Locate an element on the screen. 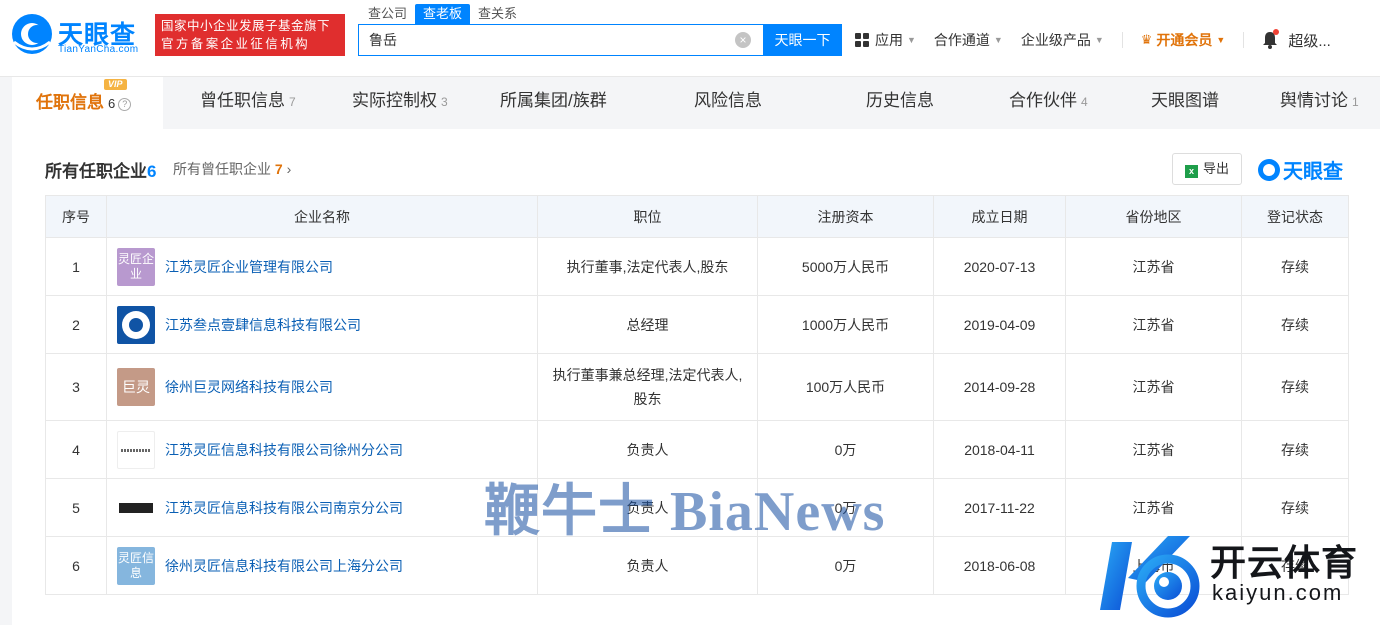 The height and width of the screenshot is (625, 1380). tab-current-positions: 任职信息 6? VIP is located at coordinates (87, 103).